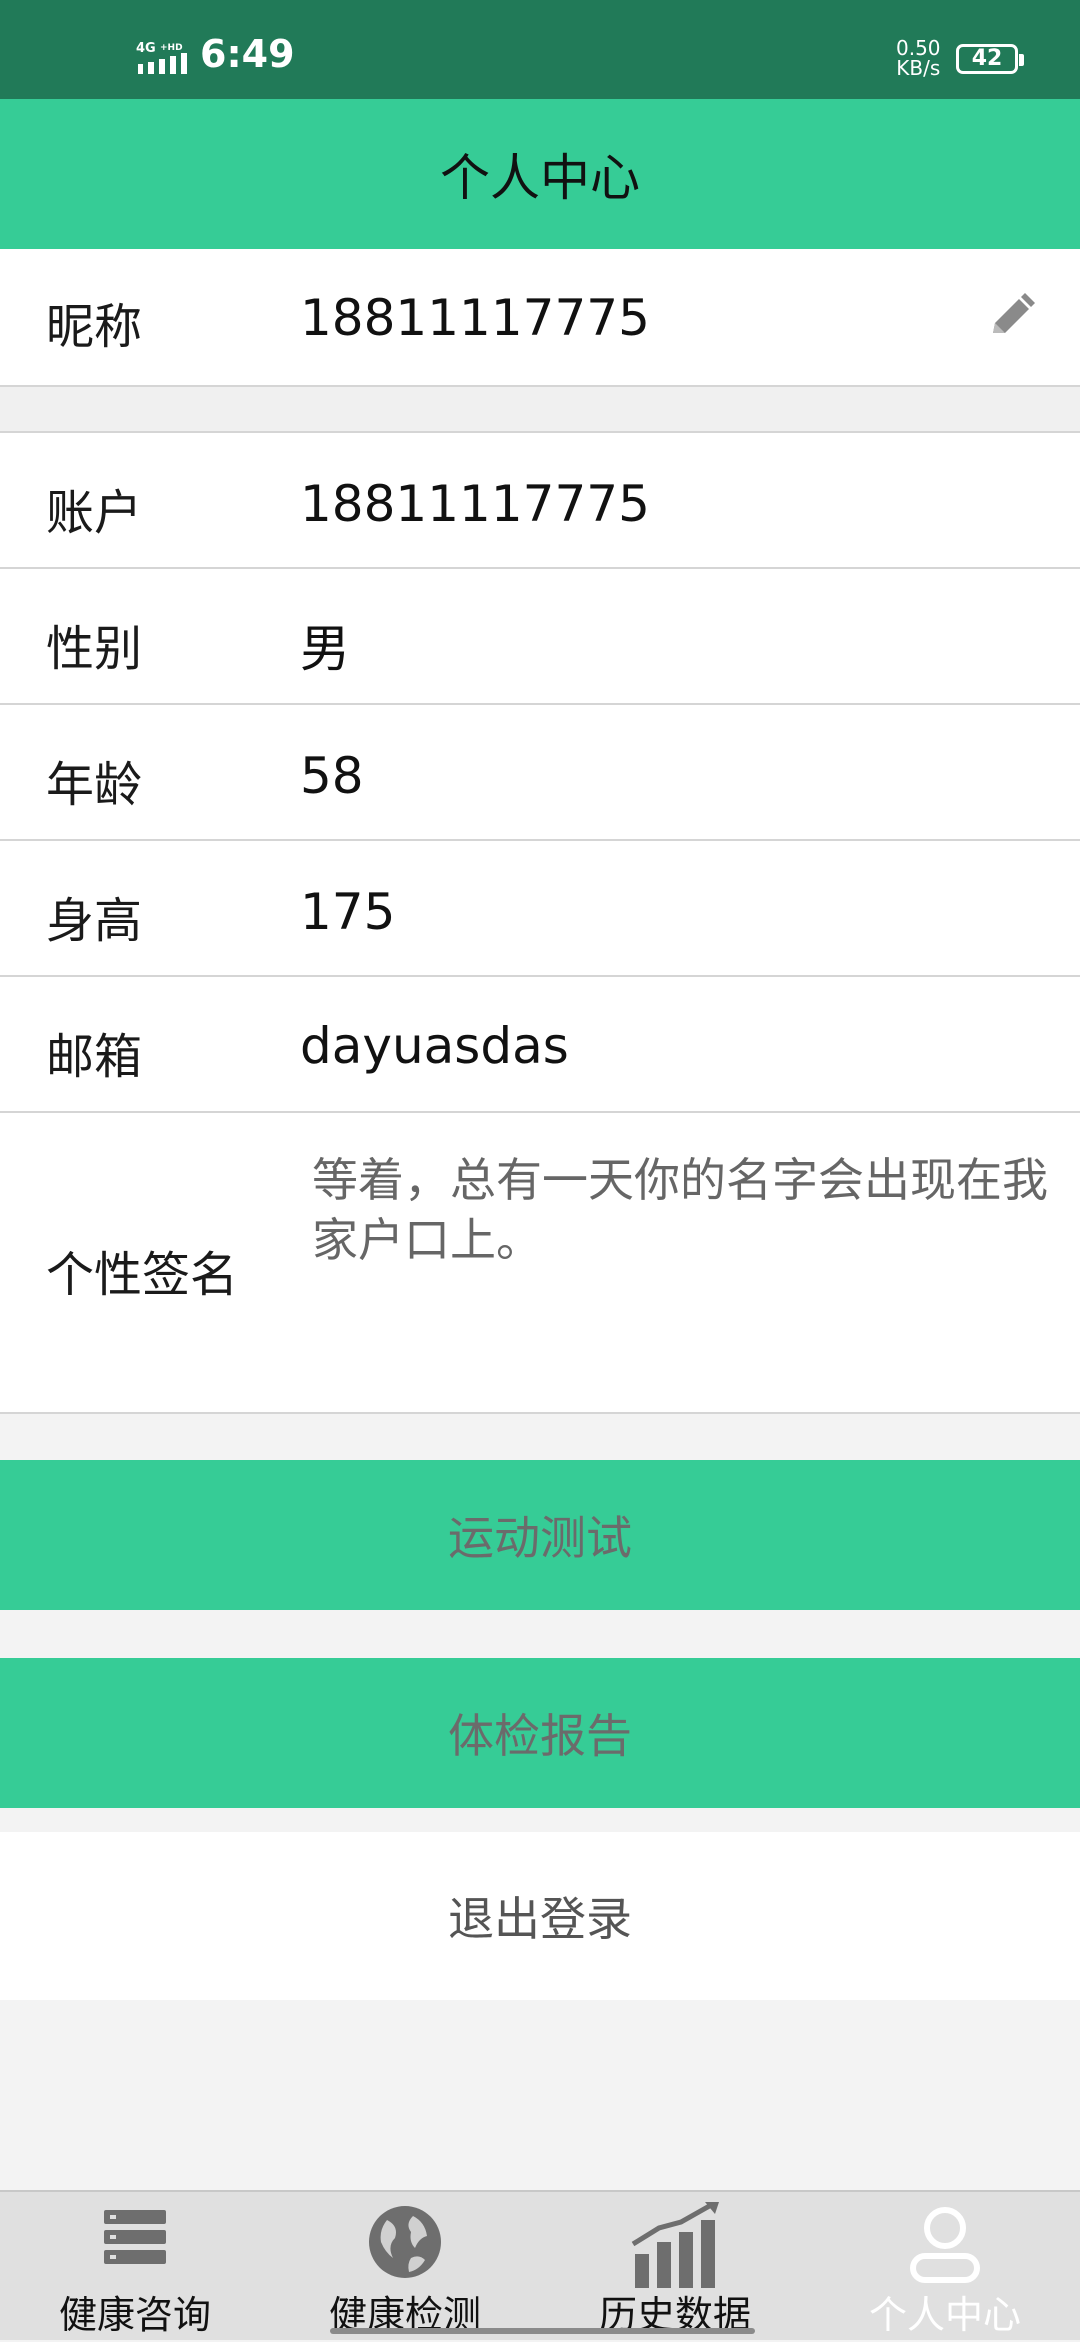  I want to click on user-icon, so click(945, 2245).